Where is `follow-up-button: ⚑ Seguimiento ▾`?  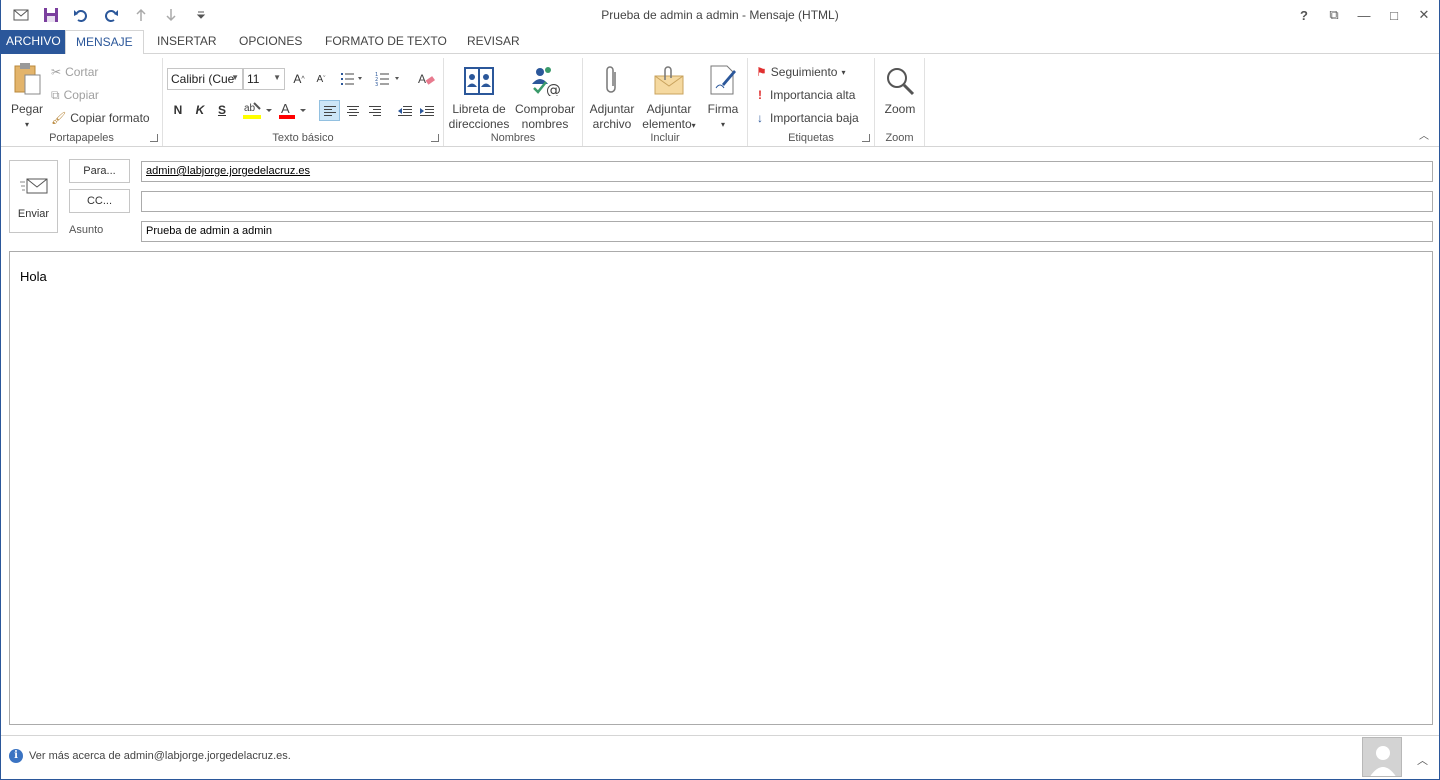 follow-up-button: ⚑ Seguimiento ▾ is located at coordinates (801, 72).